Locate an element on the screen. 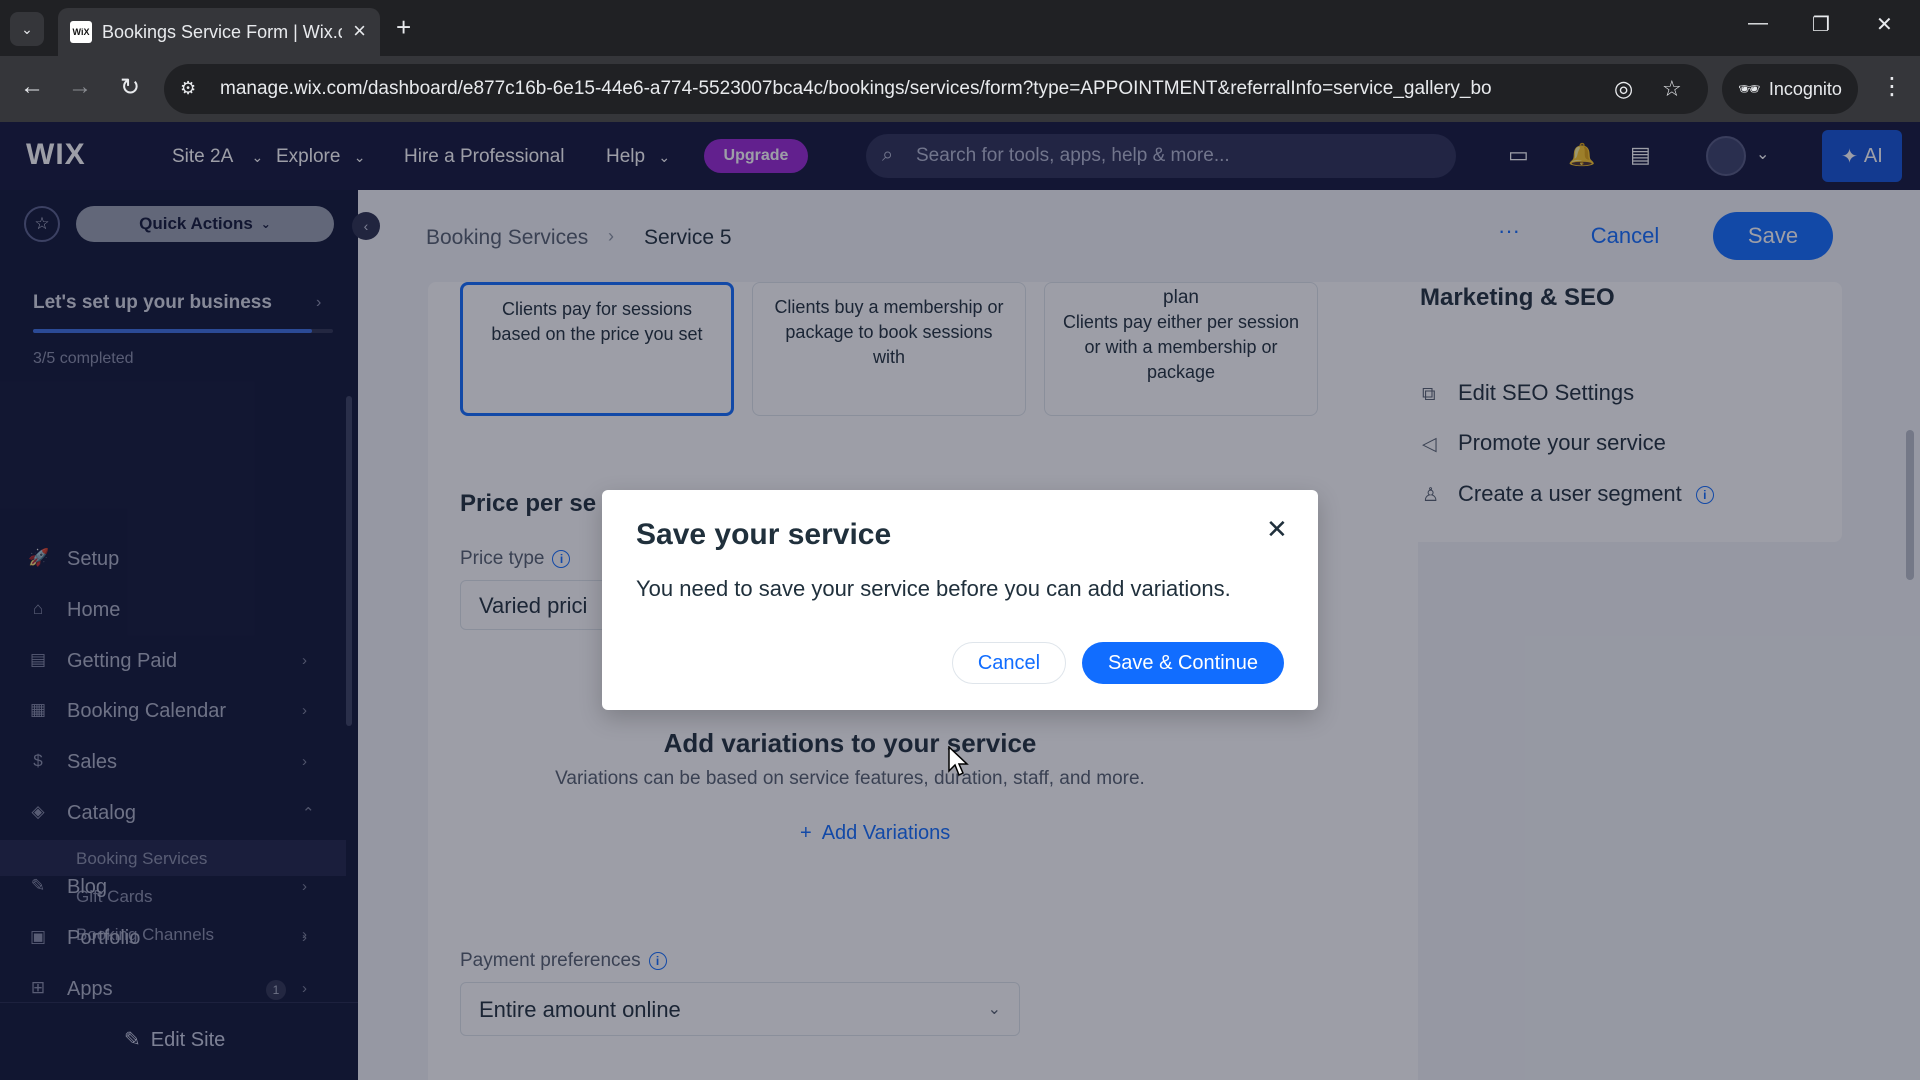 Image resolution: width=1920 pixels, height=1080 pixels. dialog-title: Save your service is located at coordinates (764, 534).